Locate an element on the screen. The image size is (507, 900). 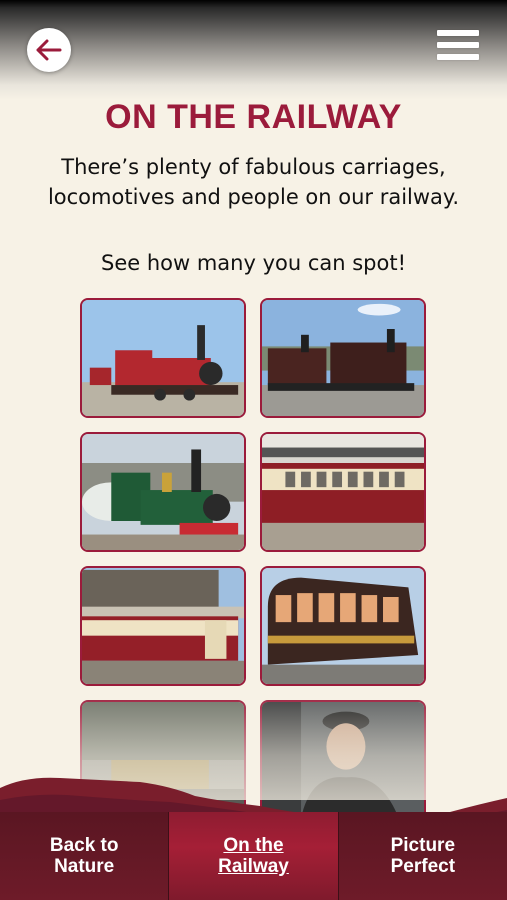
green-locomotive-photo is located at coordinates (163, 492).